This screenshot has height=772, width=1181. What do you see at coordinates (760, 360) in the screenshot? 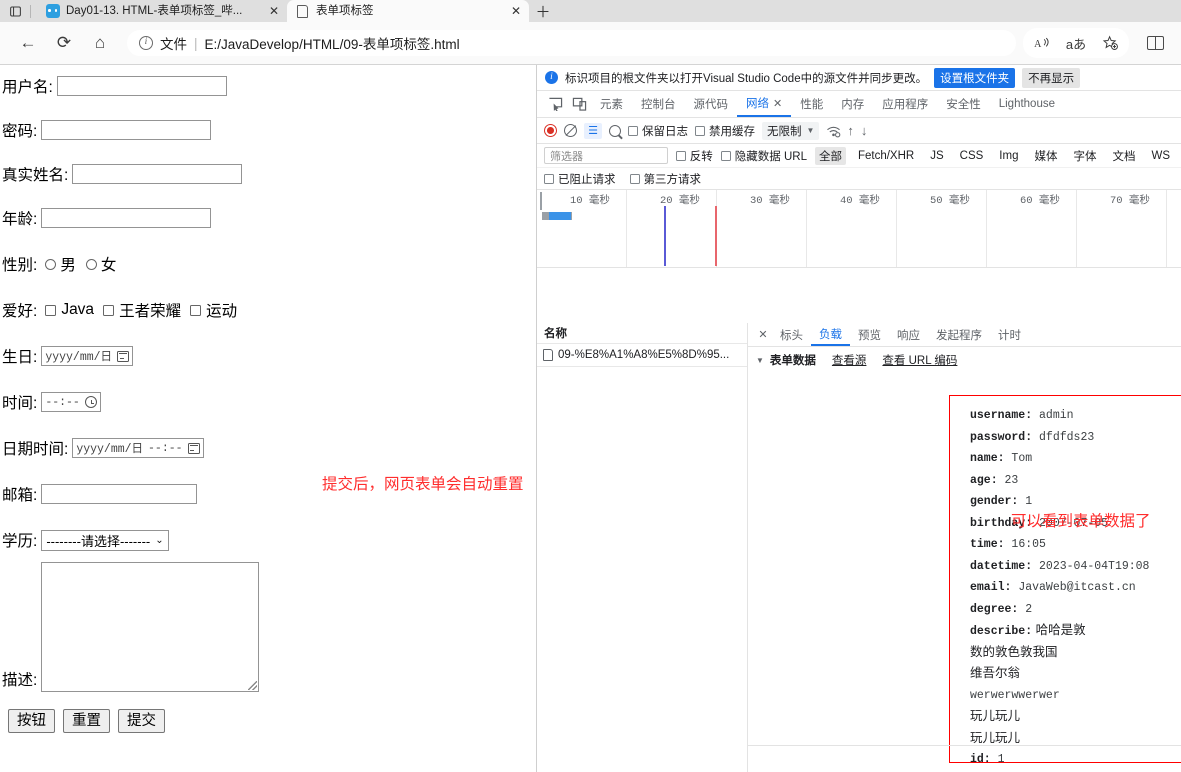
I see `chevron-down-icon: ▼` at bounding box center [760, 360].